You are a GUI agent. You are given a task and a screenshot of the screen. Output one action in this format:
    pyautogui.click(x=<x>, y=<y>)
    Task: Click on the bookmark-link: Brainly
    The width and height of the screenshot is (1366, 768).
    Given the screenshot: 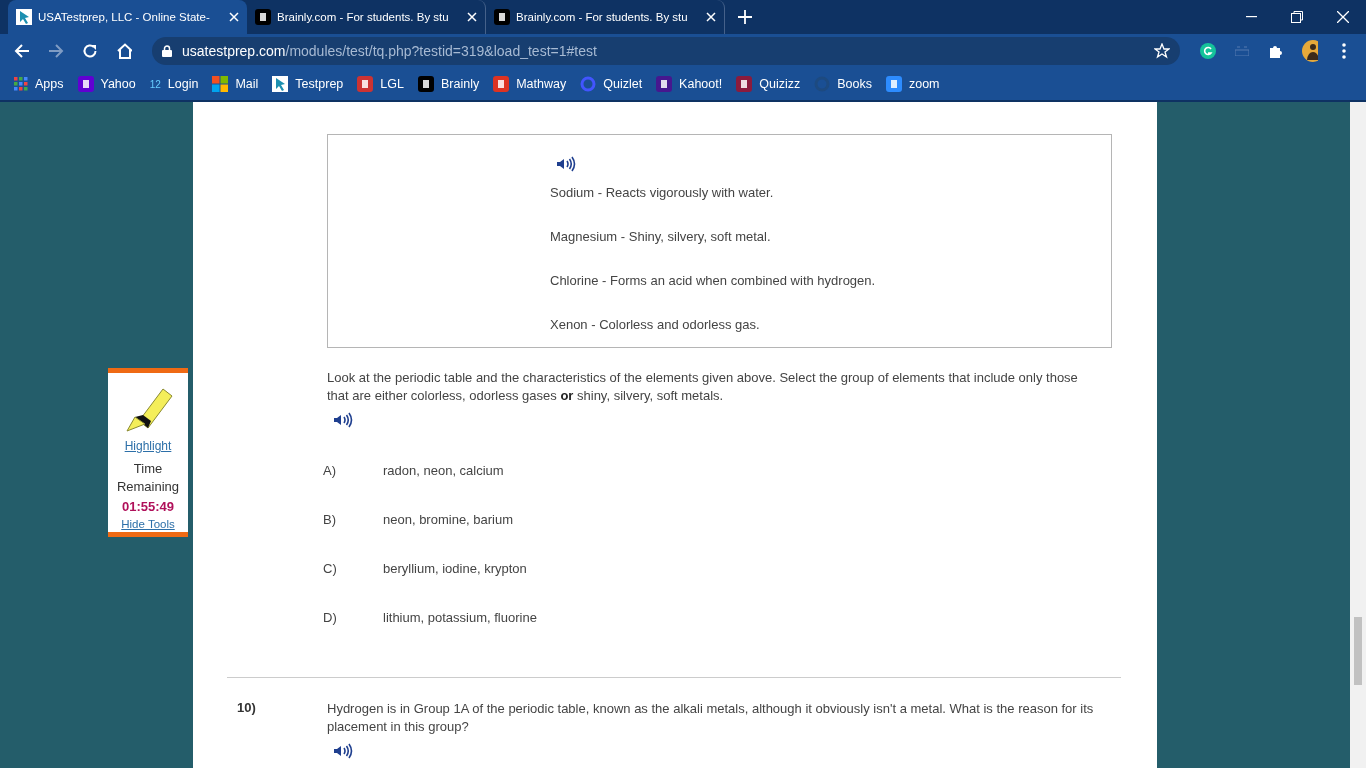 What is the action you would take?
    pyautogui.click(x=448, y=84)
    